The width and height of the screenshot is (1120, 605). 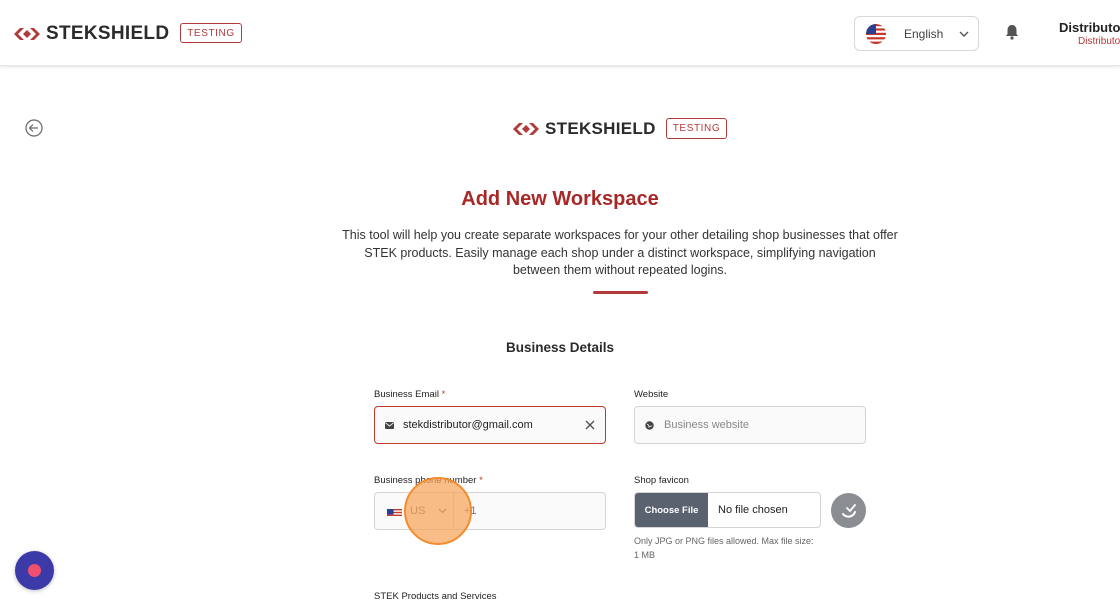 I want to click on page-brand-name: STEKSHIELD, so click(x=600, y=128).